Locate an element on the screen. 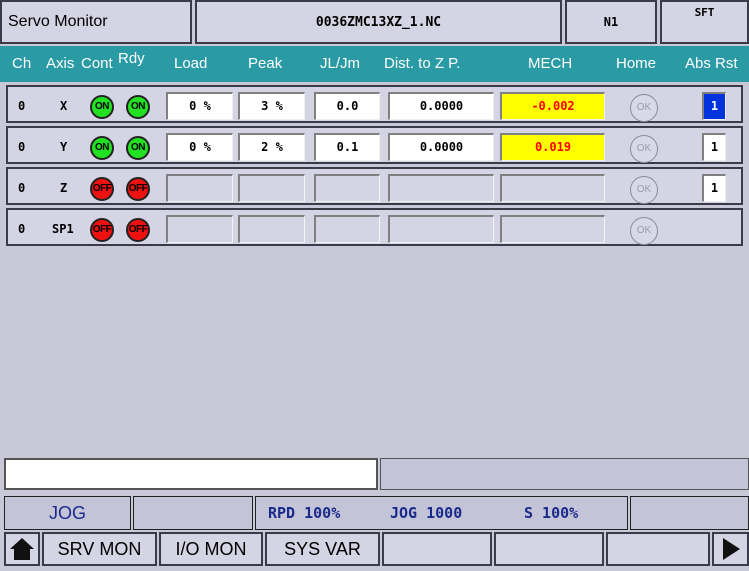 Image resolution: width=749 pixels, height=571 pixels. axis-row-y: 0 Y ON ON 0 % 2 % 0.1 0.0000 0.019 OK 1 is located at coordinates (374, 145).